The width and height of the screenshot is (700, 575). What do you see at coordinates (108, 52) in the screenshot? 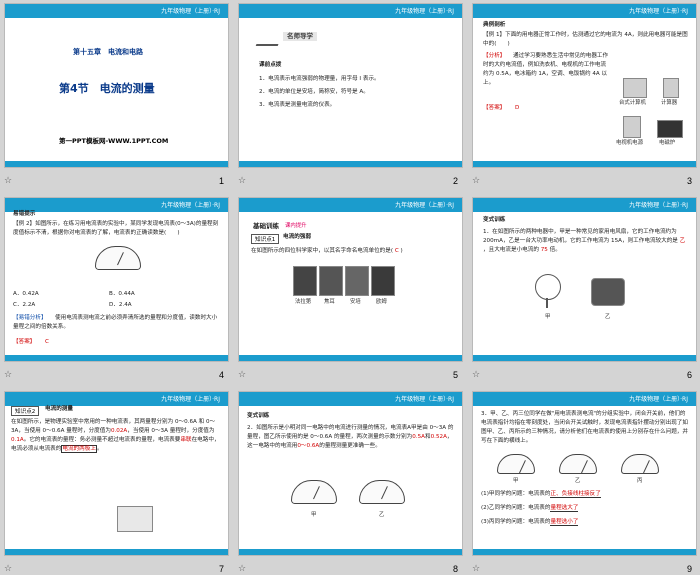
I see `chapter-title: 第十五章 电流和电路` at bounding box center [108, 52].